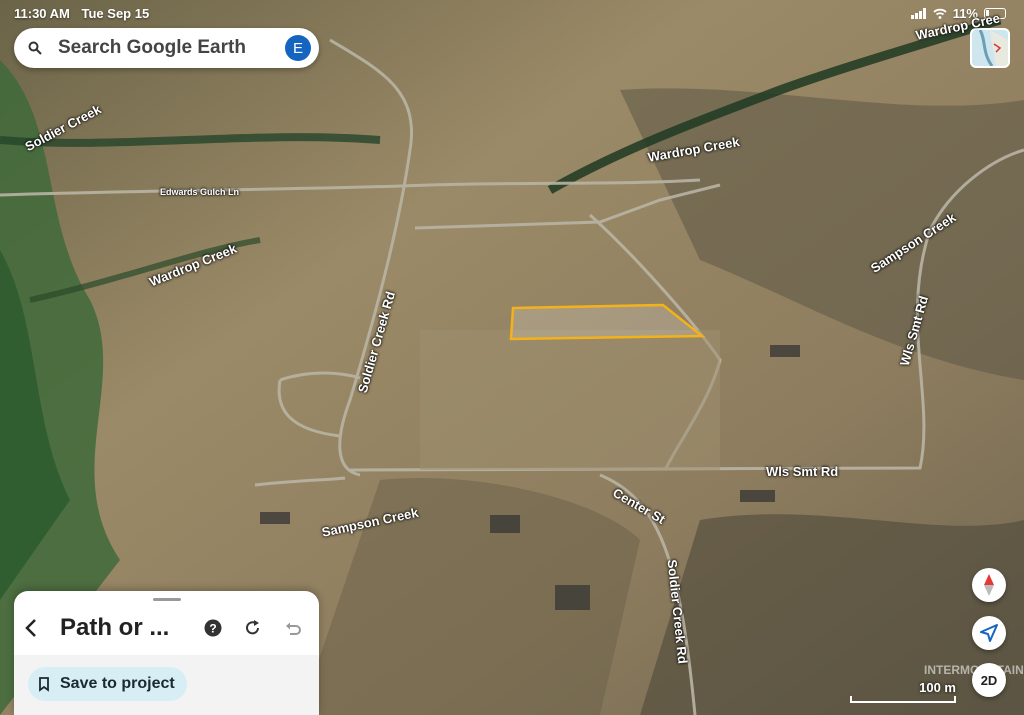 The image size is (1024, 715). Describe the element at coordinates (298, 48) in the screenshot. I see `avatar: E` at that location.